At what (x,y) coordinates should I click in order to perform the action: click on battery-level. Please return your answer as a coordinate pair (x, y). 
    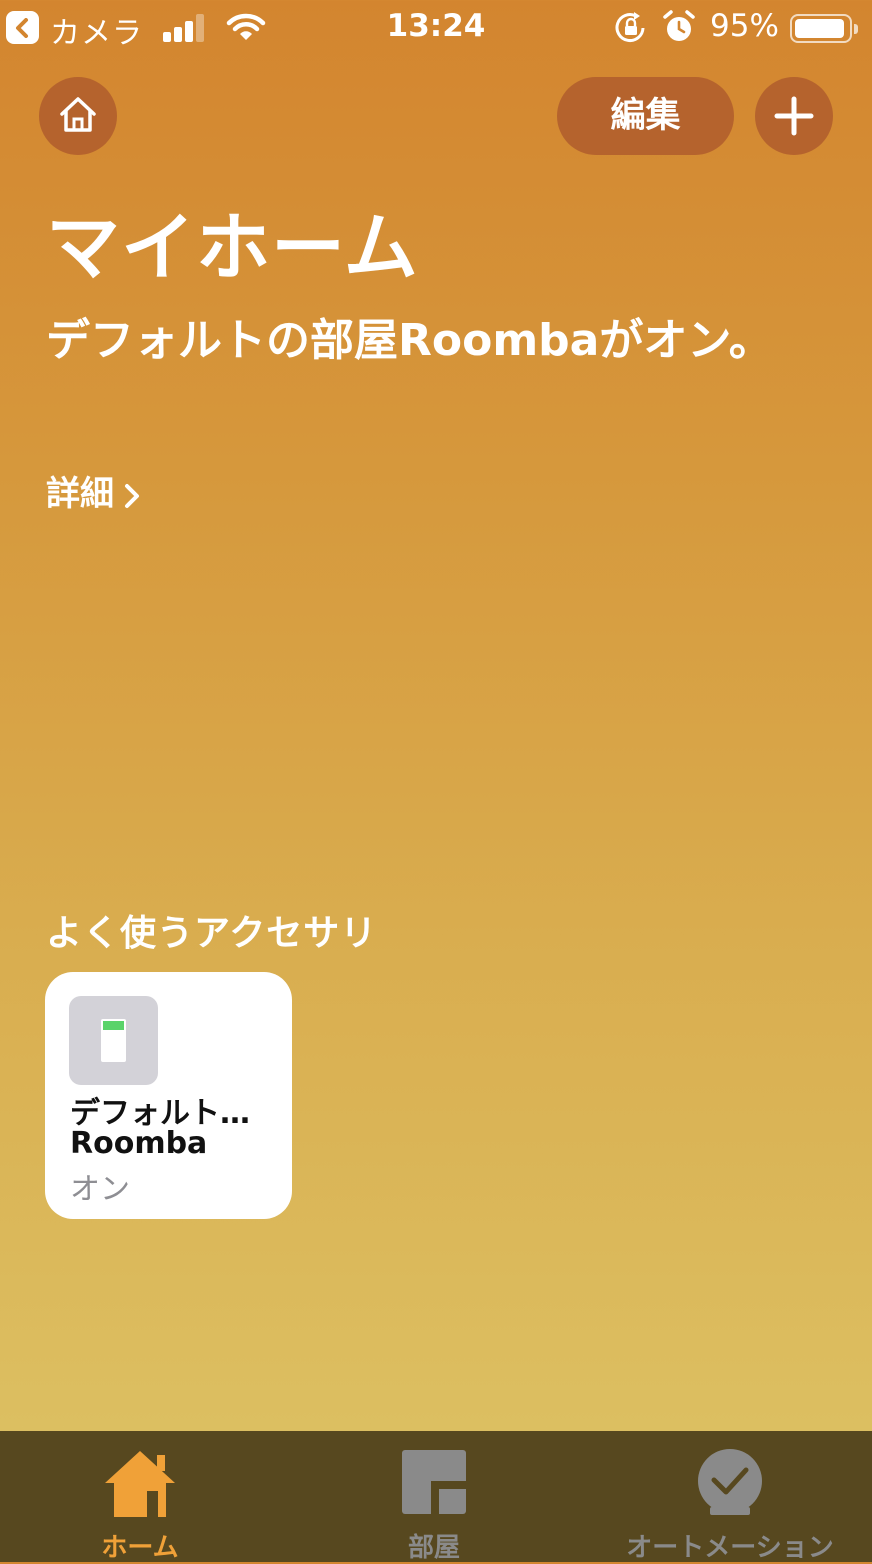
    Looking at the image, I should click on (820, 28).